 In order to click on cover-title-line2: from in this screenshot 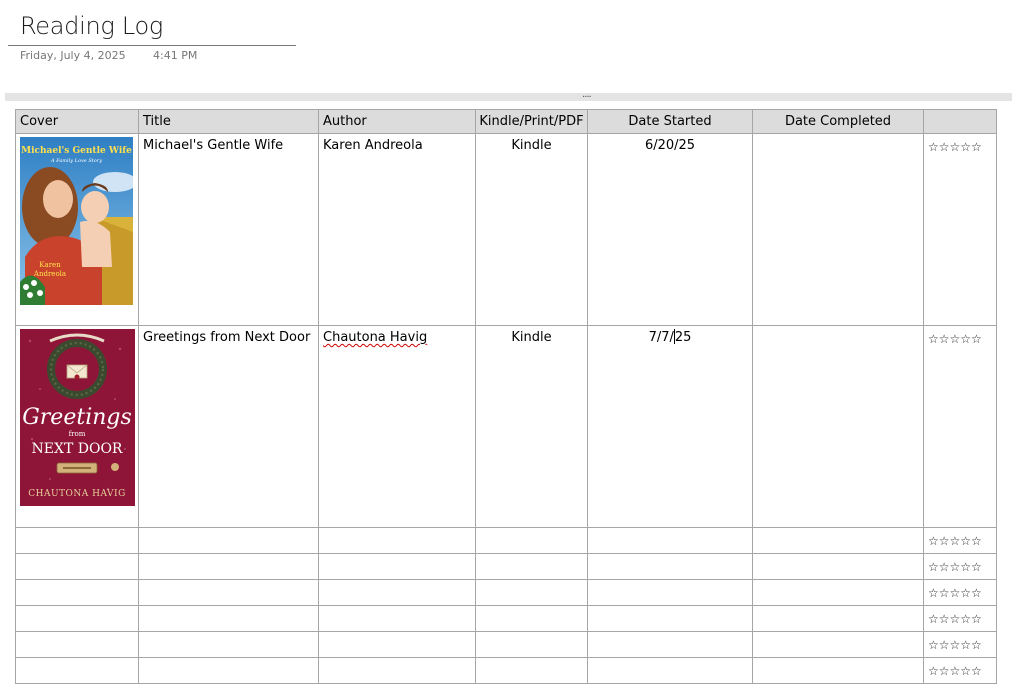, I will do `click(77, 434)`.